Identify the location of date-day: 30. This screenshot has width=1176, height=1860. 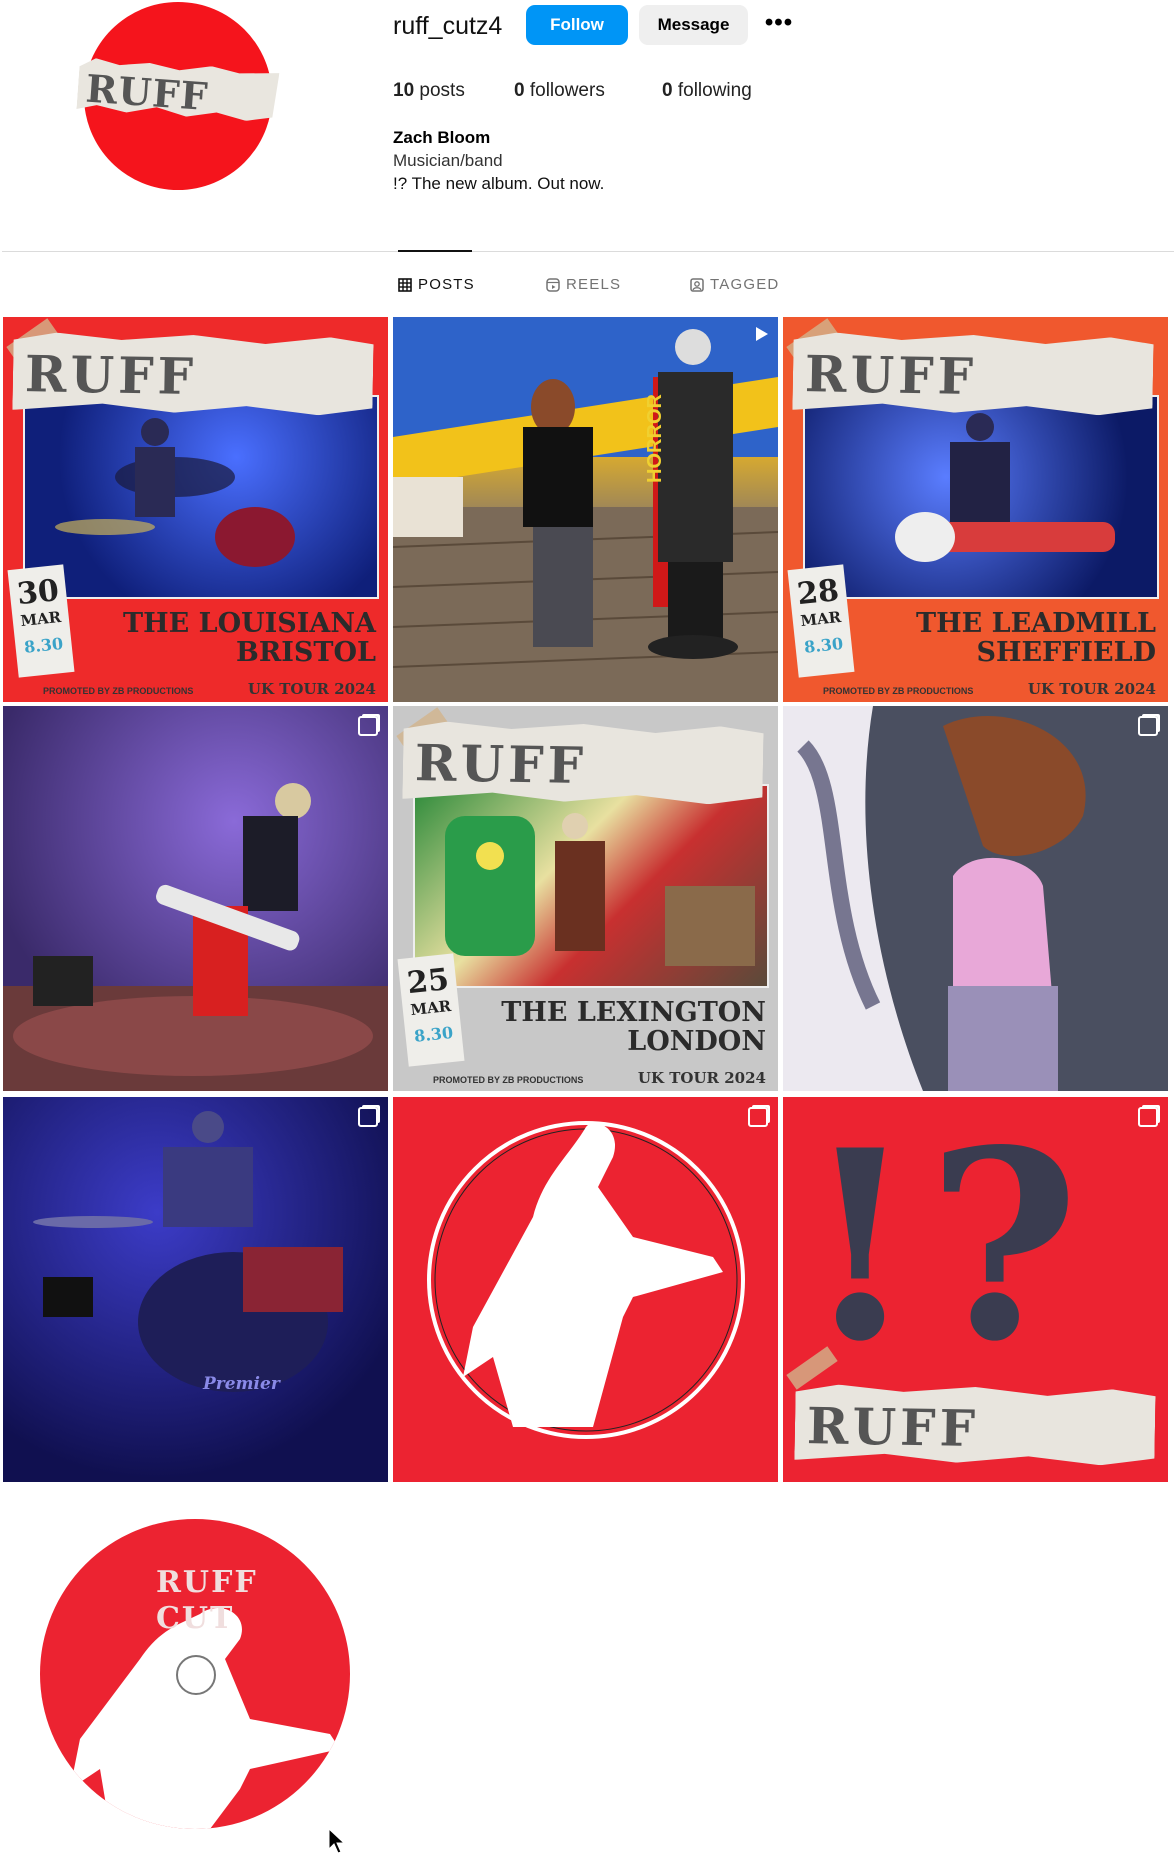
(38, 593).